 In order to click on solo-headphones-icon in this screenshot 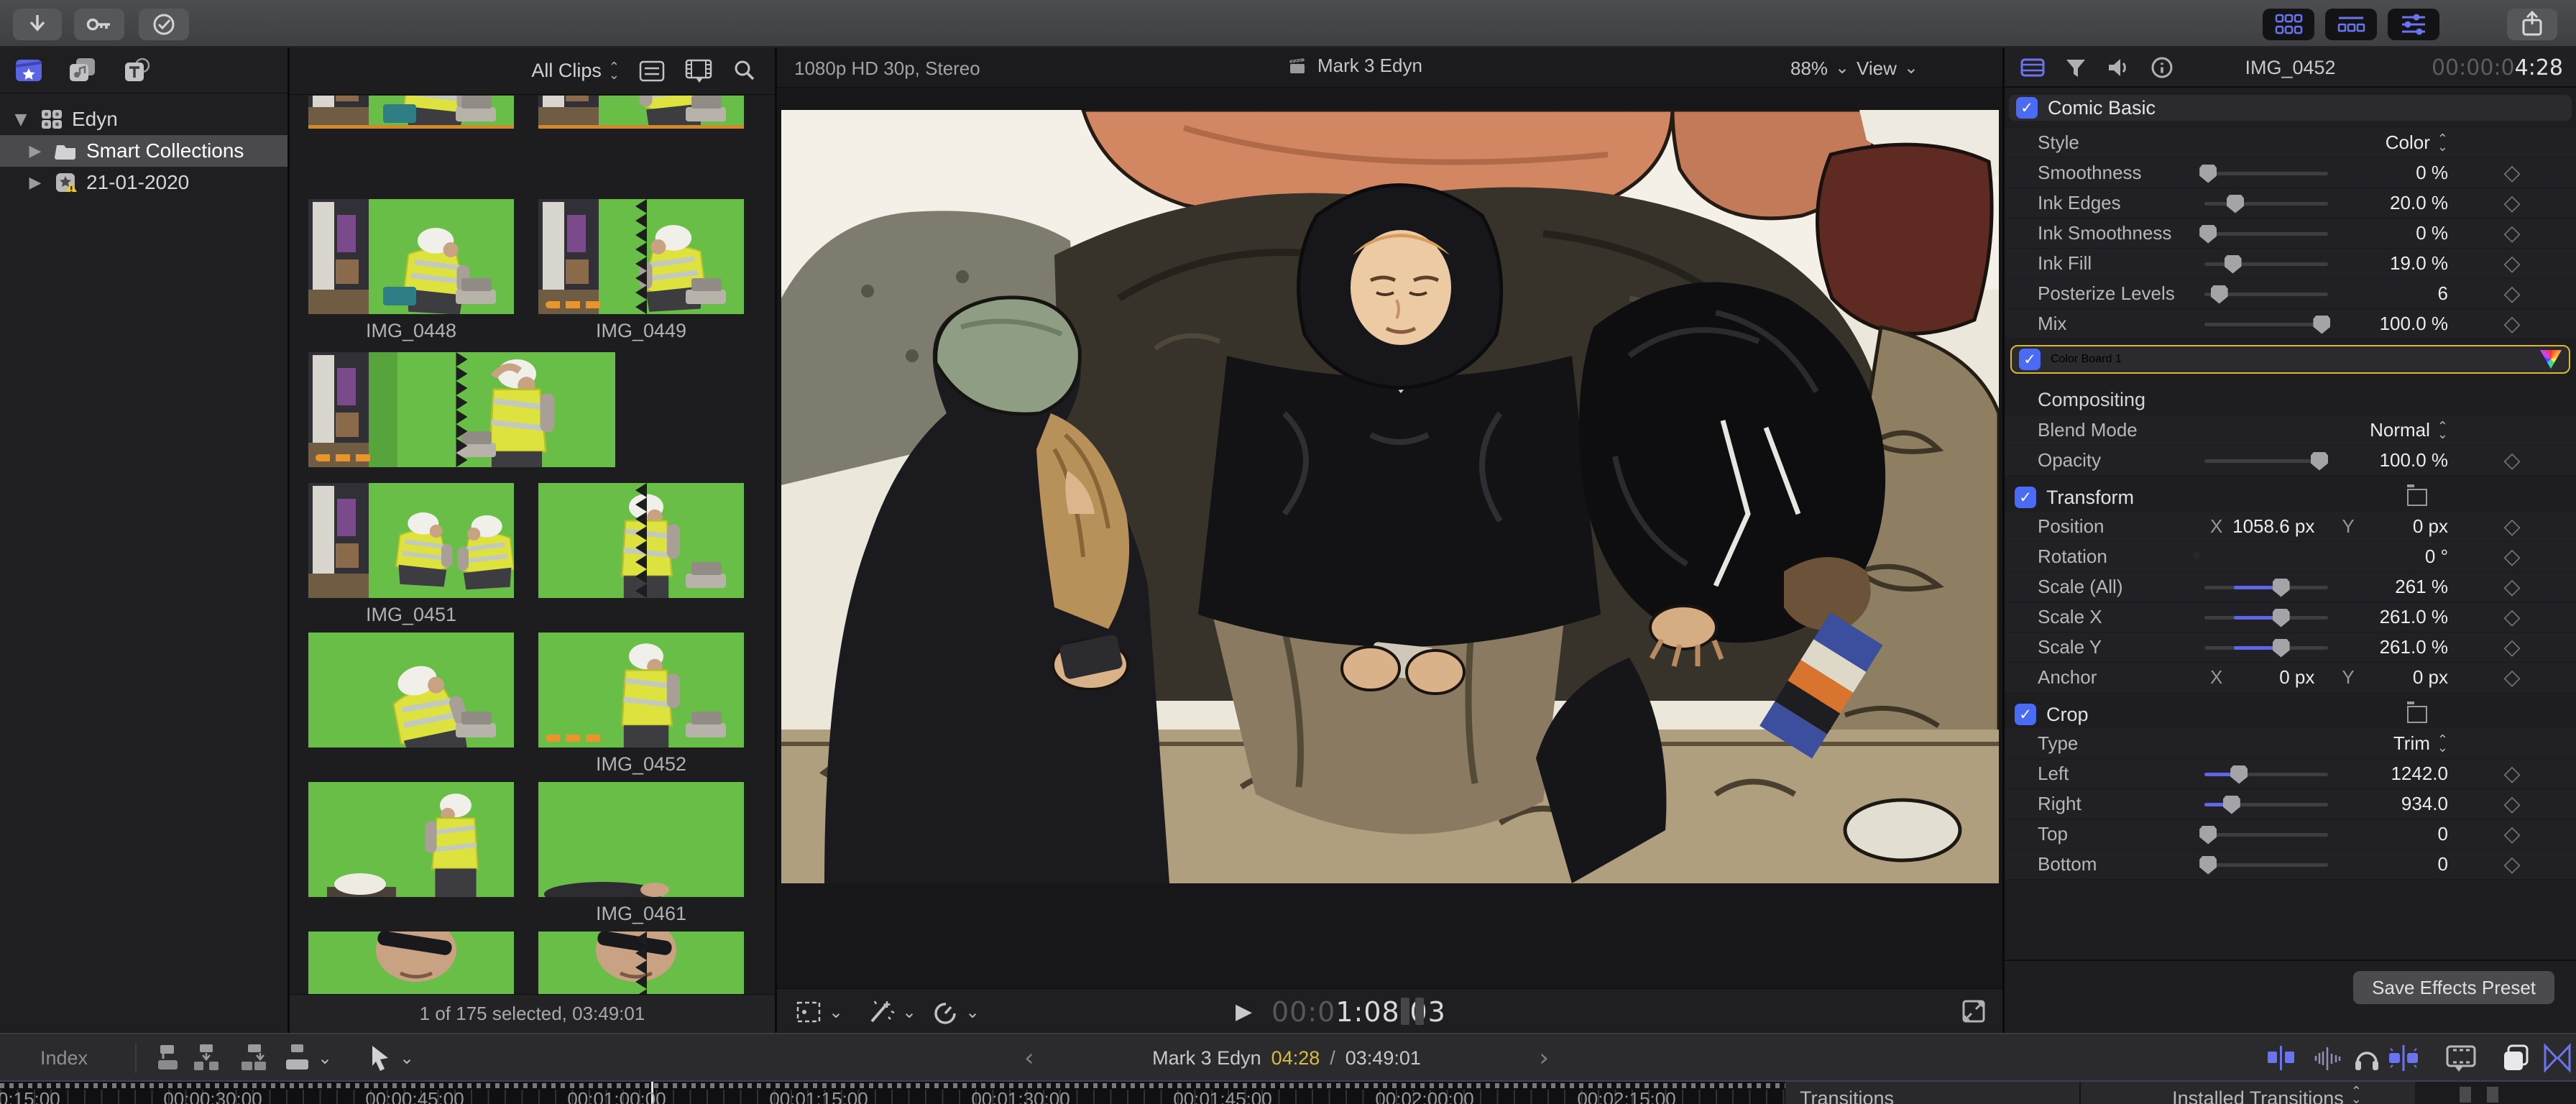, I will do `click(2367, 1058)`.